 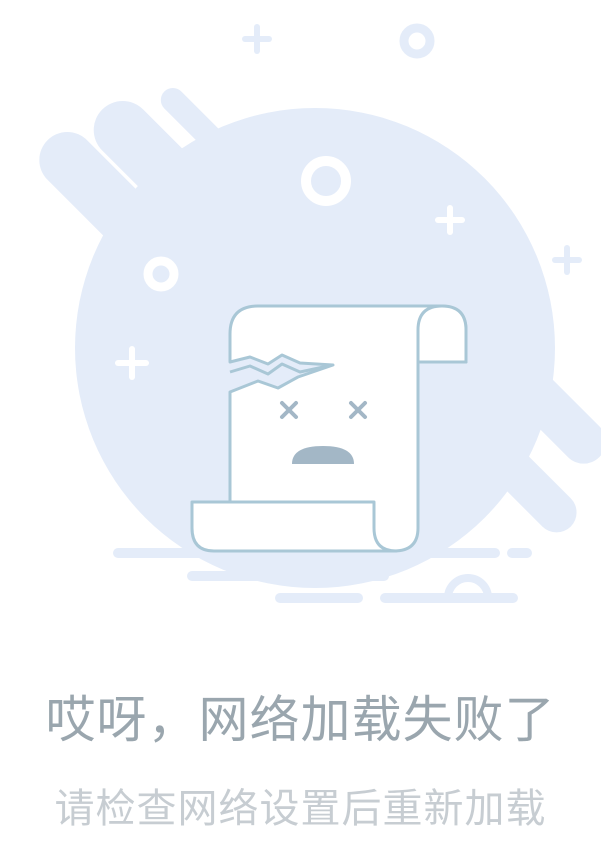 I want to click on ground-dot, so click(x=284, y=576).